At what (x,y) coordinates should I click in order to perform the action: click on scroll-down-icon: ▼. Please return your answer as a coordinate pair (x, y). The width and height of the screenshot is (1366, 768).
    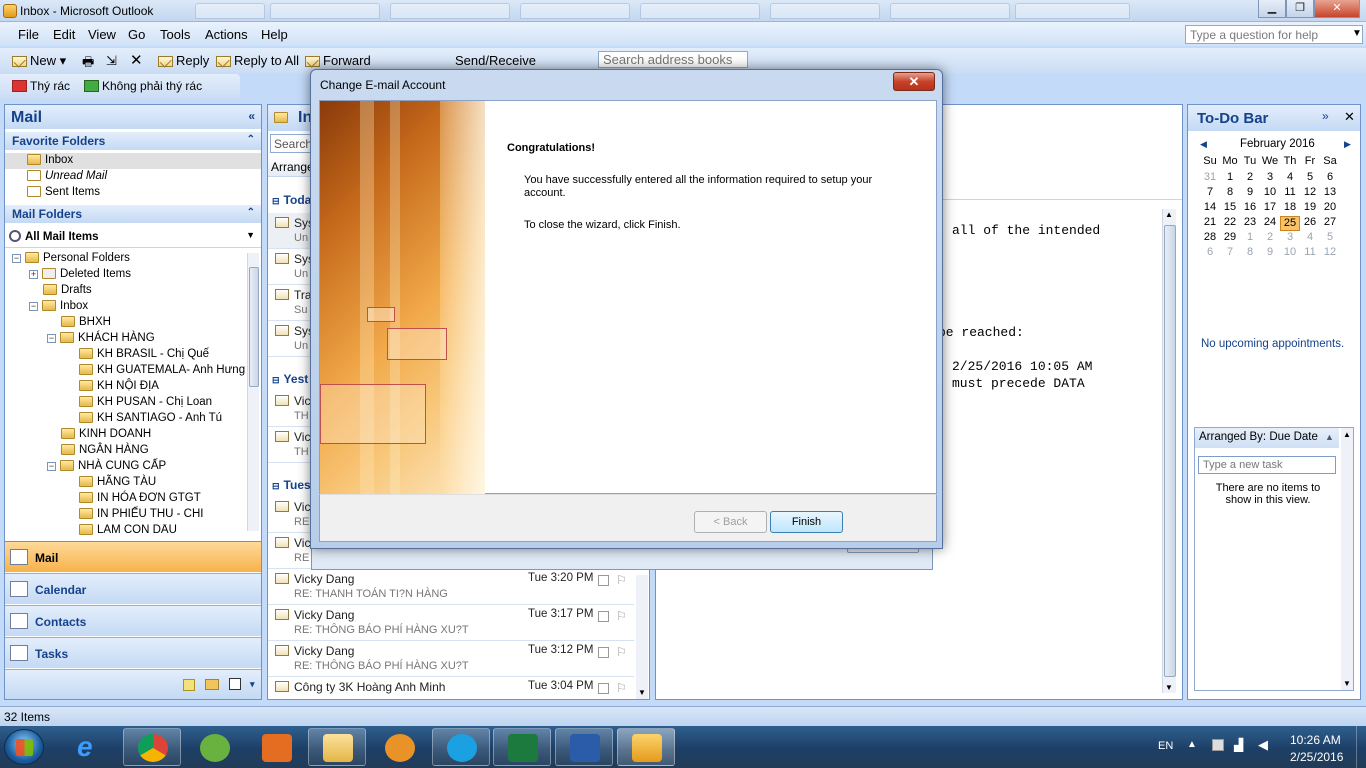
    Looking at the image, I should click on (1169, 687).